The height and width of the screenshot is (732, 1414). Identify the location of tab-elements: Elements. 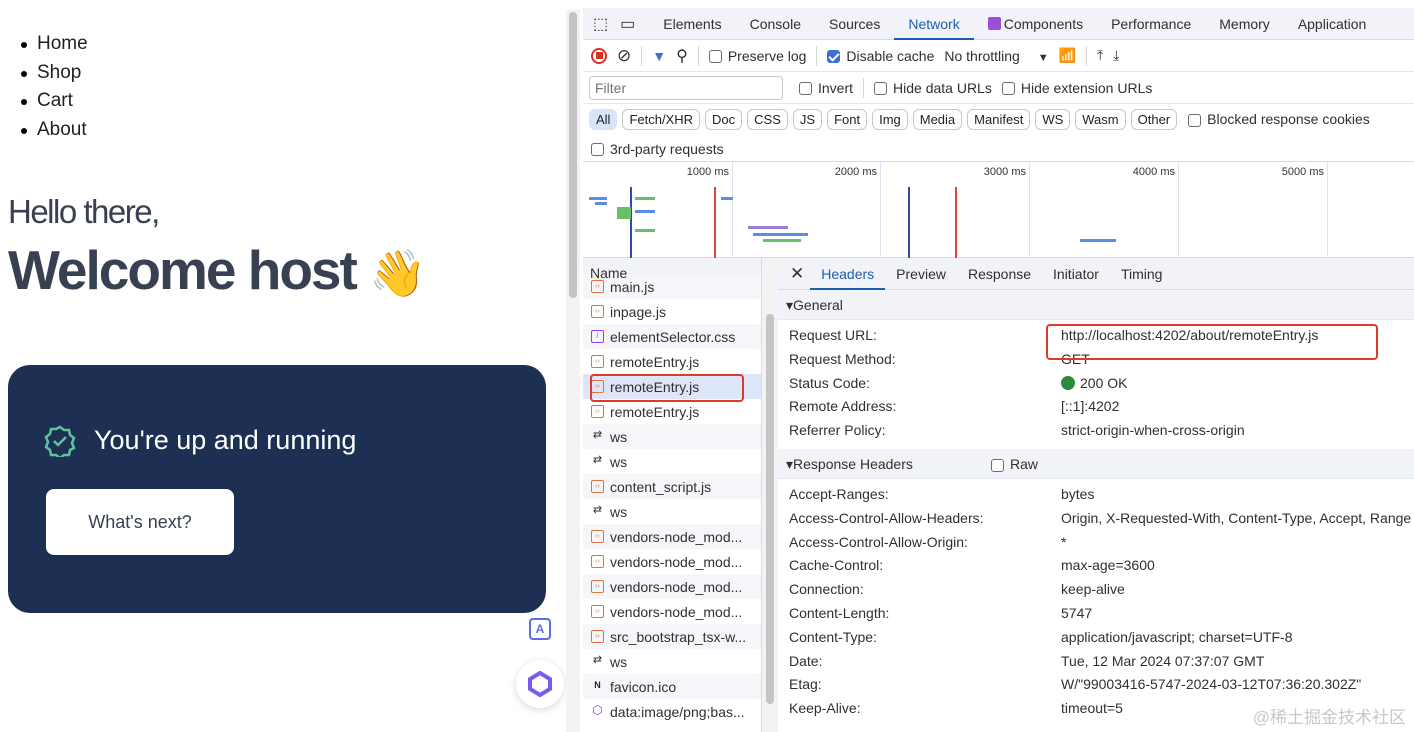
(692, 24).